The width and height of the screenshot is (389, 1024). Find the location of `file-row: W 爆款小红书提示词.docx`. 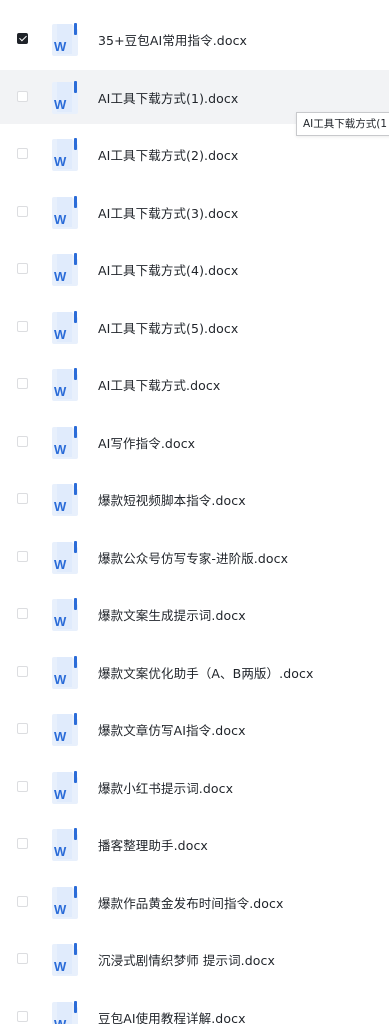

file-row: W 爆款小红书提示词.docx is located at coordinates (194, 787).